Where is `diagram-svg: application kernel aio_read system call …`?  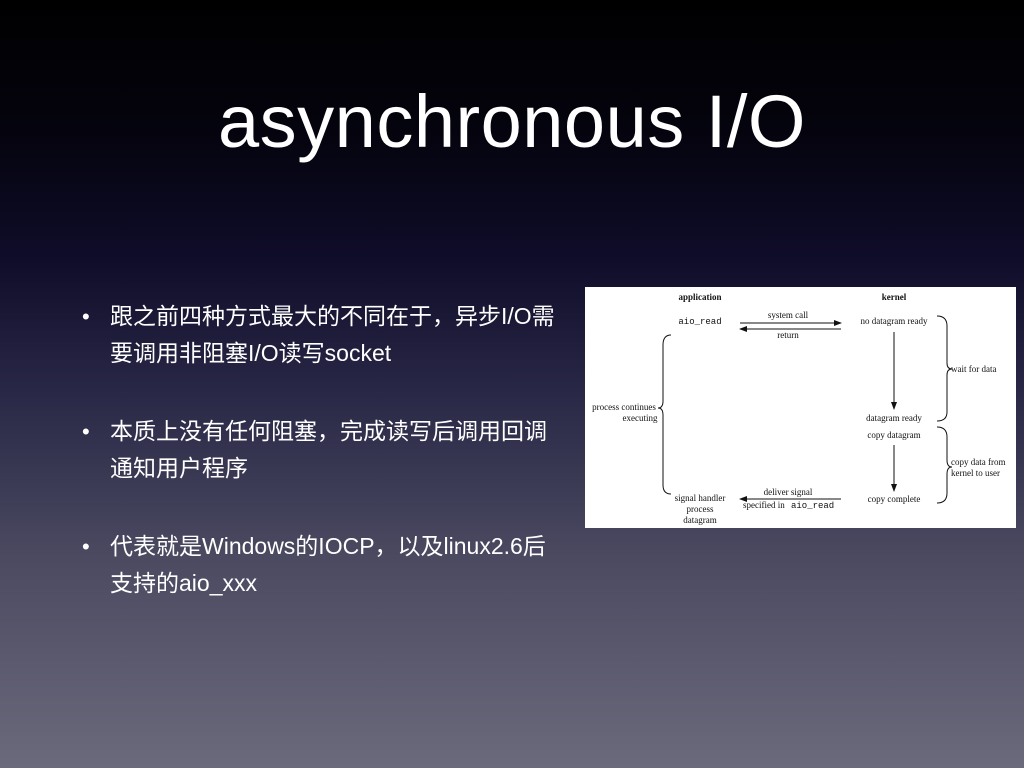
diagram-svg: application kernel aio_read system call … is located at coordinates (798, 408).